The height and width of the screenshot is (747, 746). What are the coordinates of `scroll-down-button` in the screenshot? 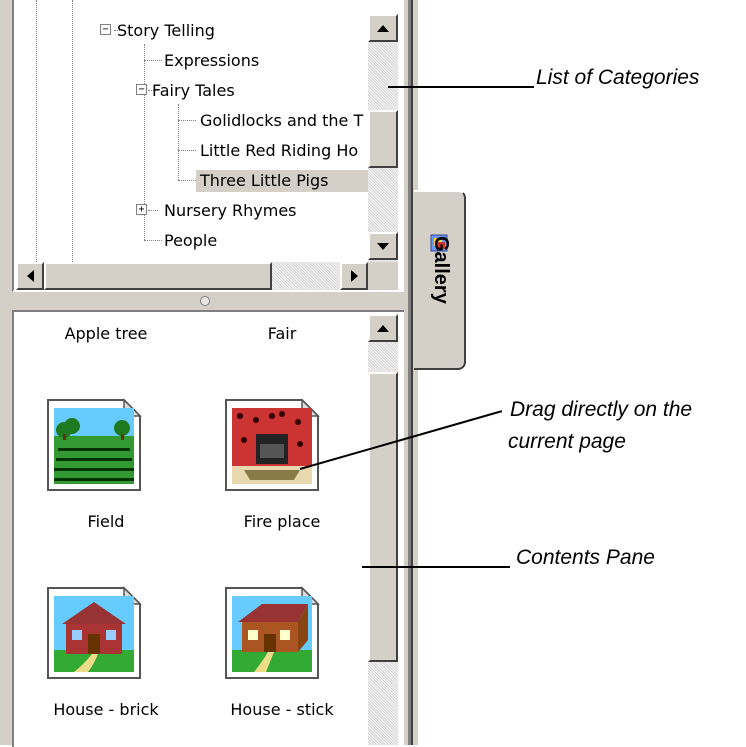 It's located at (383, 246).